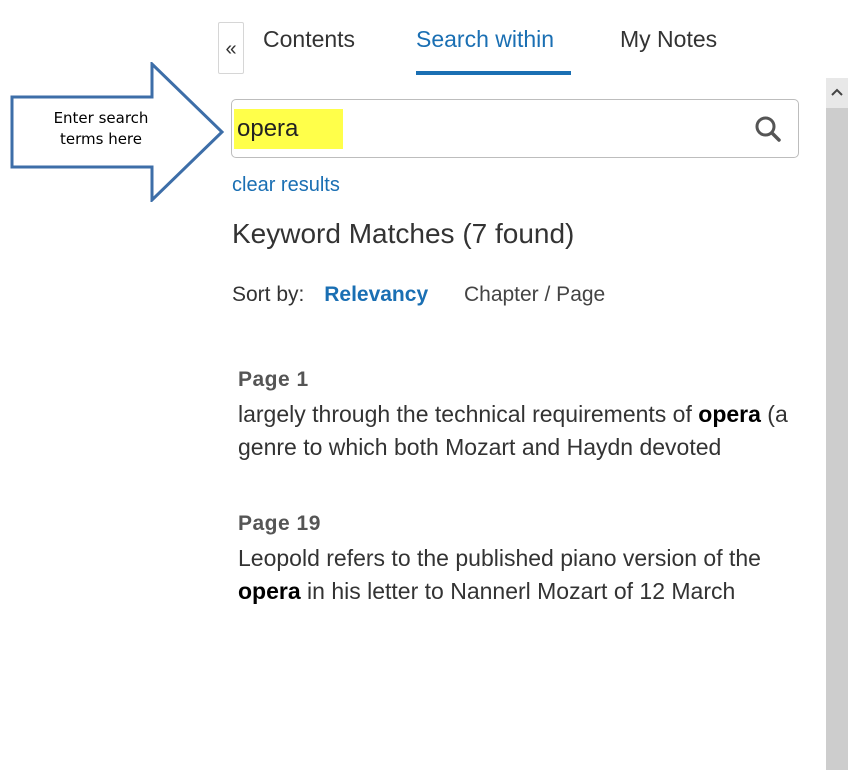 This screenshot has height=770, width=848. Describe the element at coordinates (309, 39) in the screenshot. I see `tab-contents: Contents` at that location.